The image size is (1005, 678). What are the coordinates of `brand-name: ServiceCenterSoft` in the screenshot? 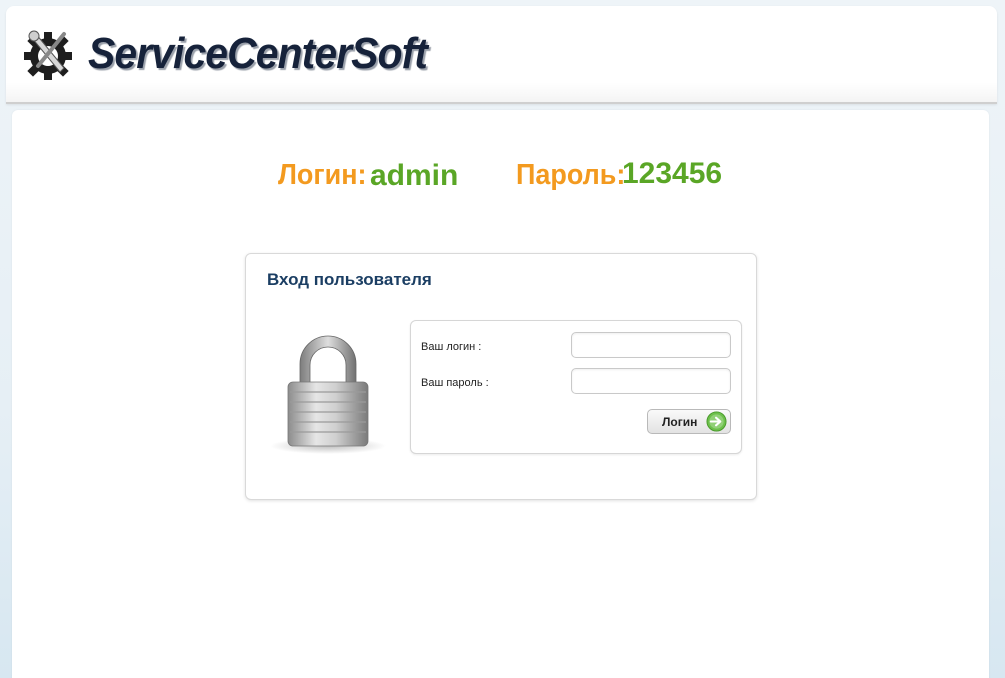 It's located at (258, 53).